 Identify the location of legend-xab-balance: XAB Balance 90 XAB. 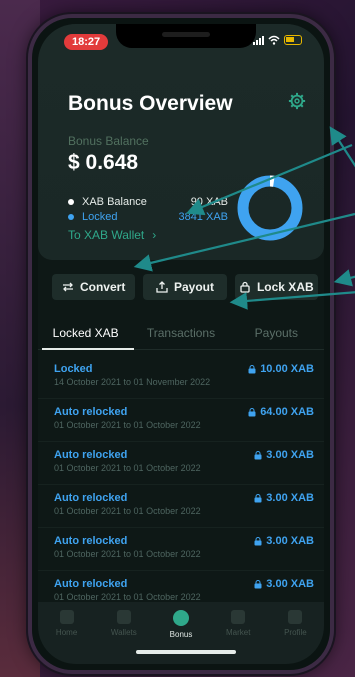
(148, 201).